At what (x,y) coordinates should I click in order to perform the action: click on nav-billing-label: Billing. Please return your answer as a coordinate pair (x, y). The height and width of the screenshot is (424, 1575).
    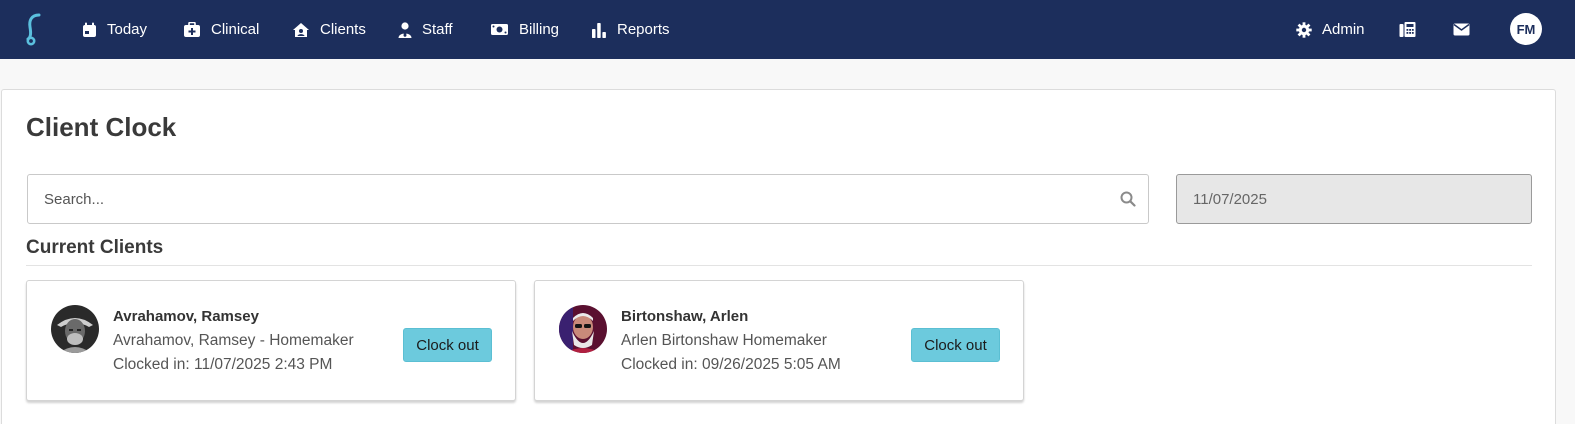
    Looking at the image, I should click on (539, 29).